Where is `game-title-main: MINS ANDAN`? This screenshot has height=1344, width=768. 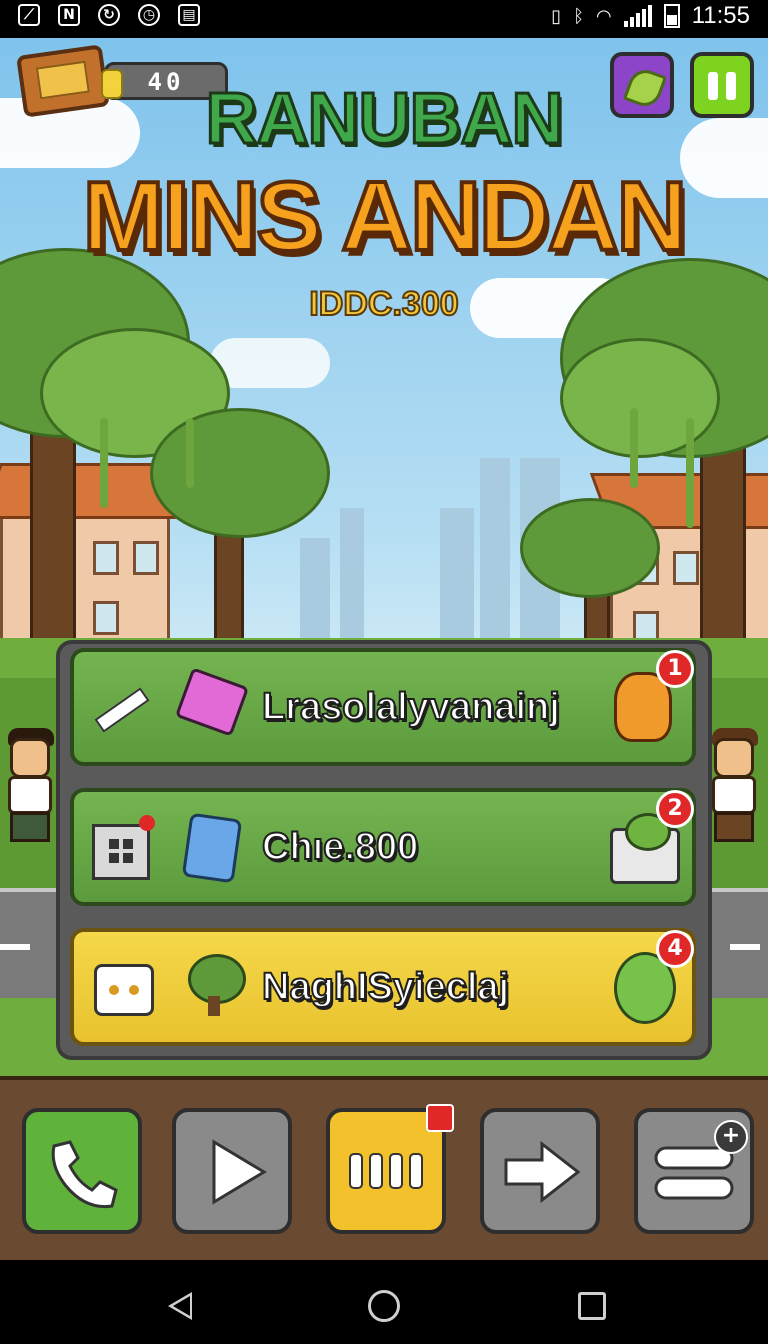 game-title-main: MINS ANDAN is located at coordinates (385, 216).